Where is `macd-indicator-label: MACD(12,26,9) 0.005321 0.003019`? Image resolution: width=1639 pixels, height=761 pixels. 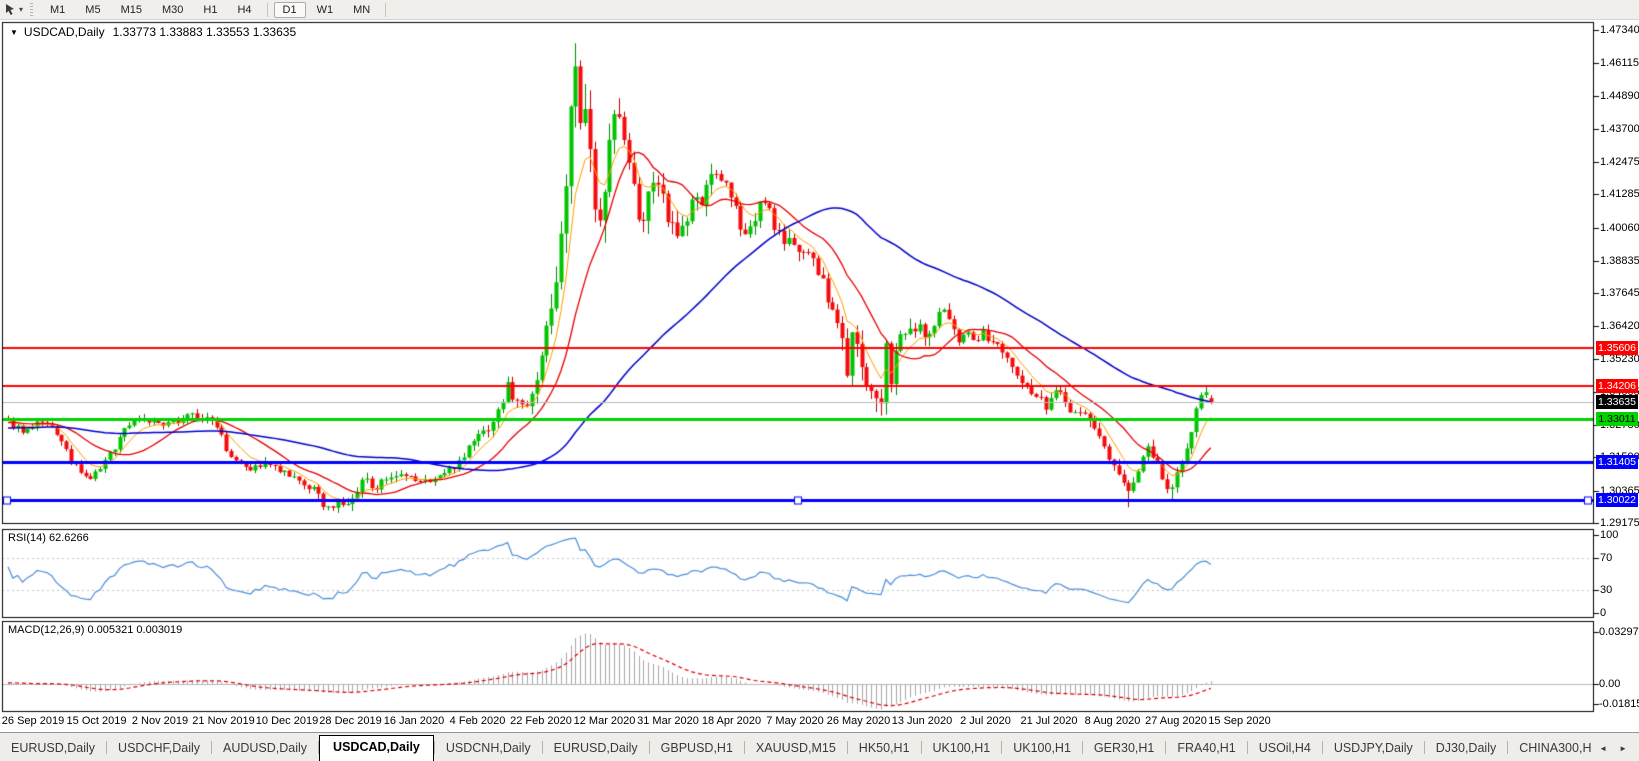
macd-indicator-label: MACD(12,26,9) 0.005321 0.003019 is located at coordinates (95, 630).